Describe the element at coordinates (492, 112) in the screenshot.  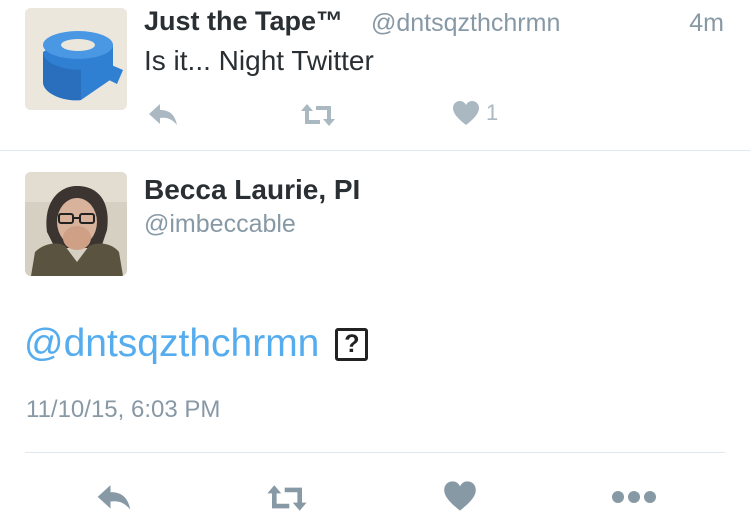
I see `like-count: 1` at that location.